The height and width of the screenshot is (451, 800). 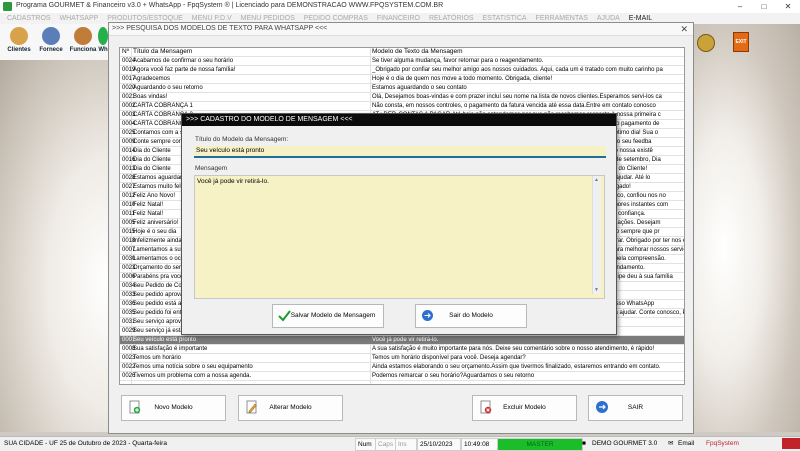 What do you see at coordinates (129, 79) in the screenshot?
I see `row-number: 0017` at bounding box center [129, 79].